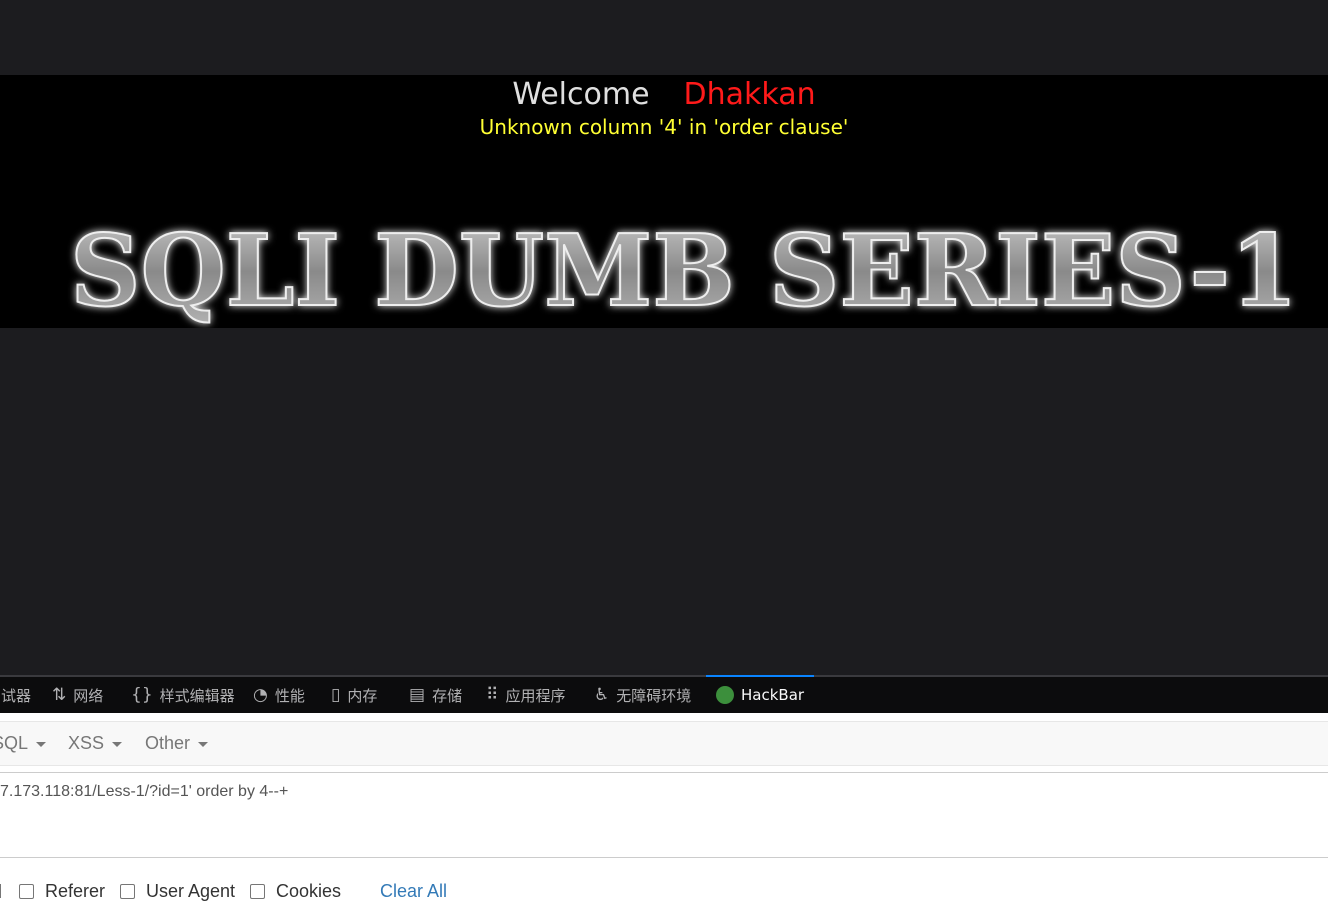 The height and width of the screenshot is (914, 1328). What do you see at coordinates (59, 695) in the screenshot?
I see `network-icon: ⇅` at bounding box center [59, 695].